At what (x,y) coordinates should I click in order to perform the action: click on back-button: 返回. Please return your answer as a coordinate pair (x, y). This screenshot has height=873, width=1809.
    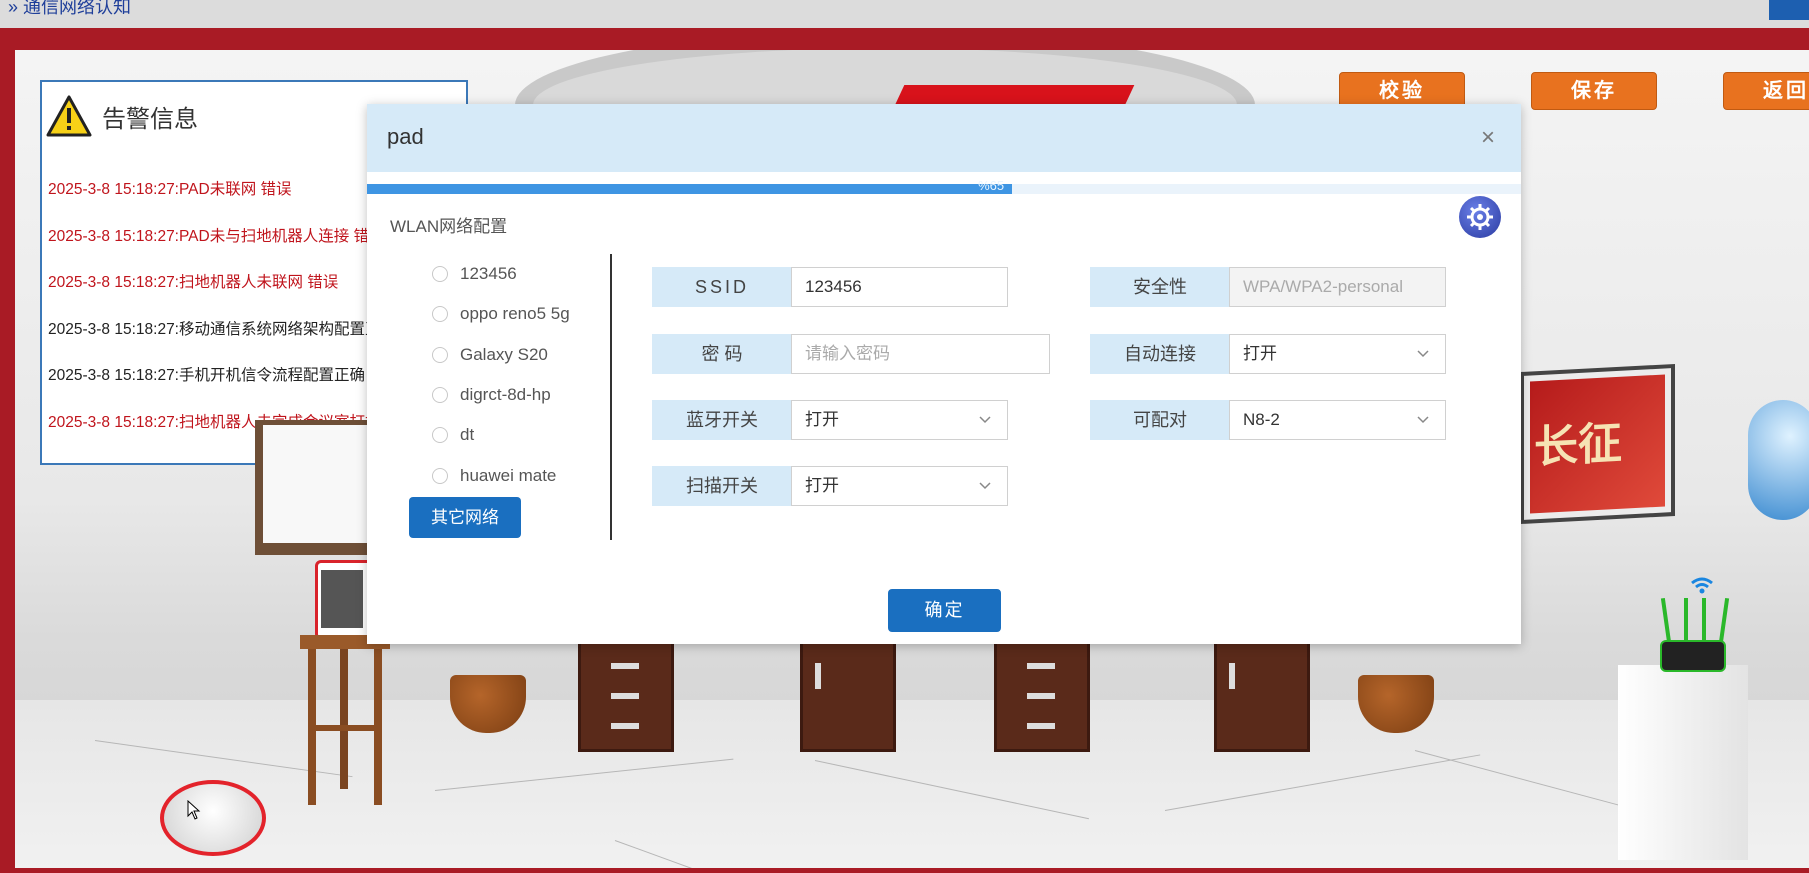
    Looking at the image, I should click on (1766, 91).